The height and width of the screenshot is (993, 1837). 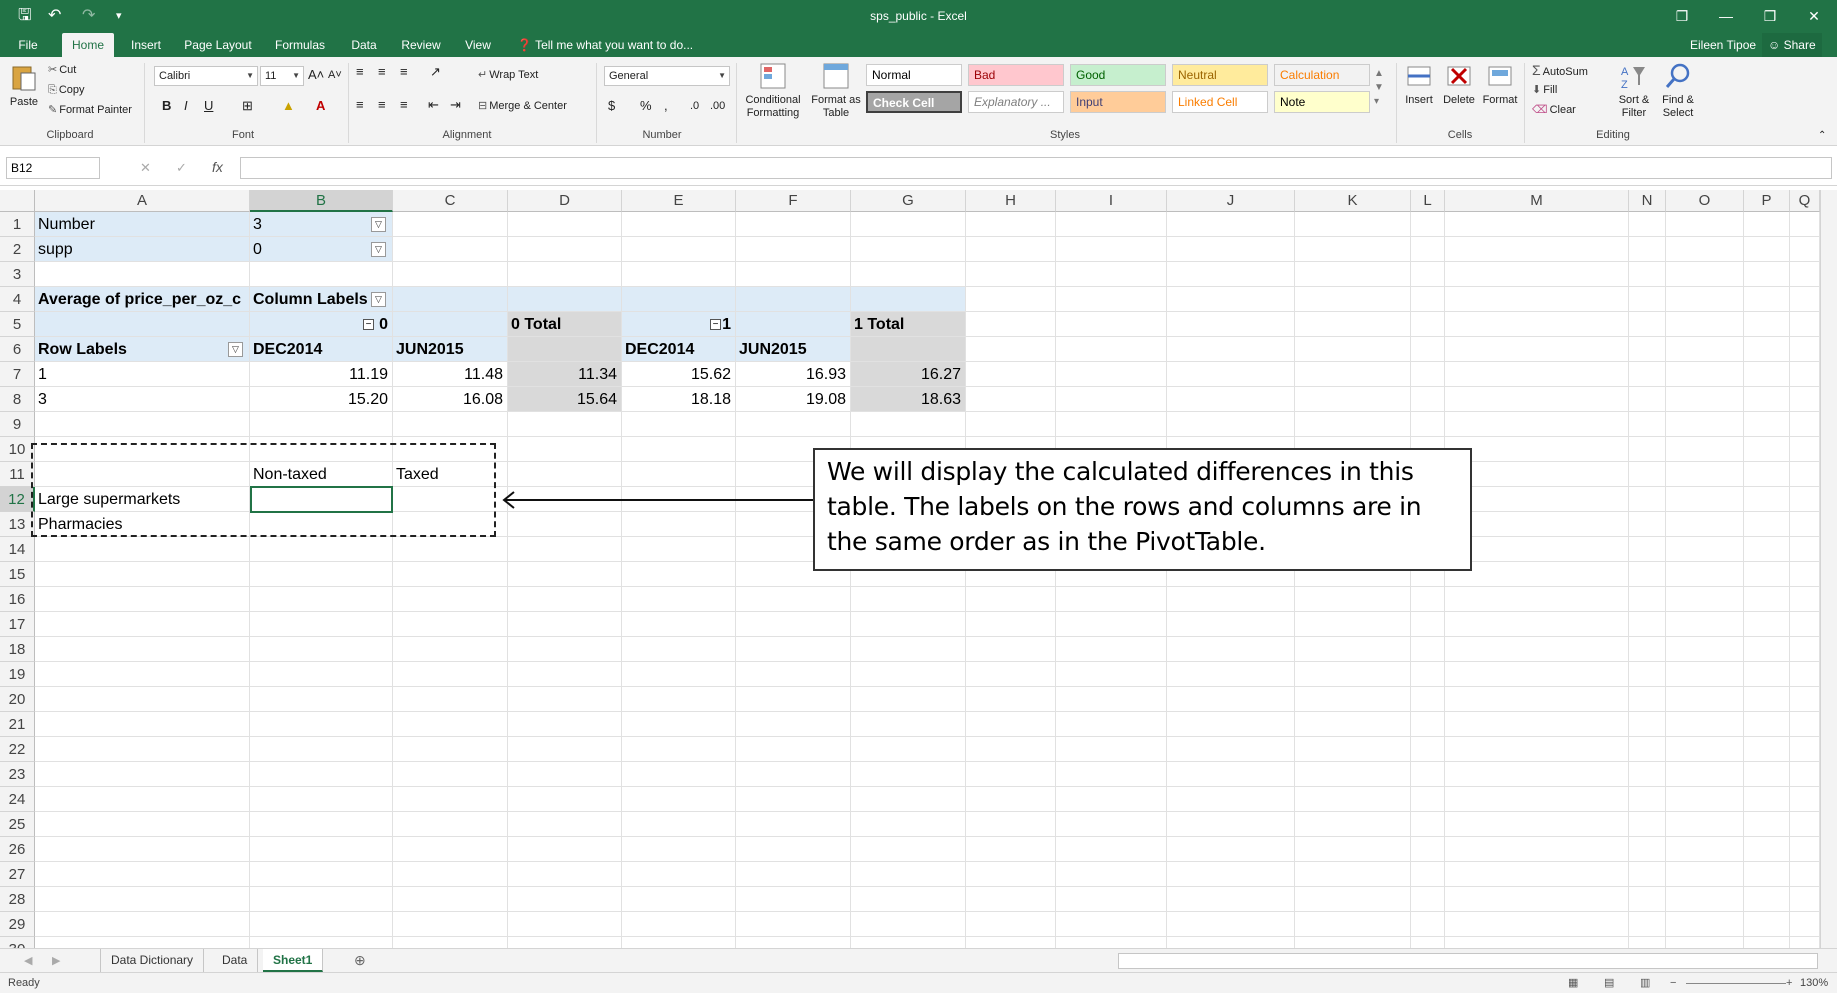 What do you see at coordinates (17, 749) in the screenshot?
I see `row-header-22: 22` at bounding box center [17, 749].